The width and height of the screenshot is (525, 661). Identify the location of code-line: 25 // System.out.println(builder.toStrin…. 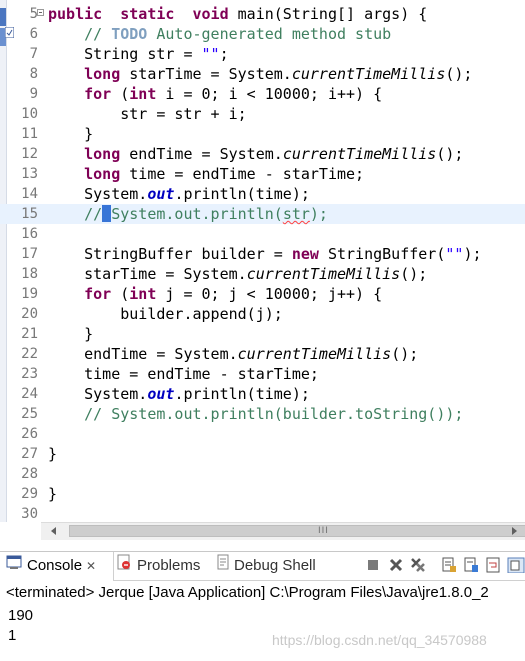
(262, 414).